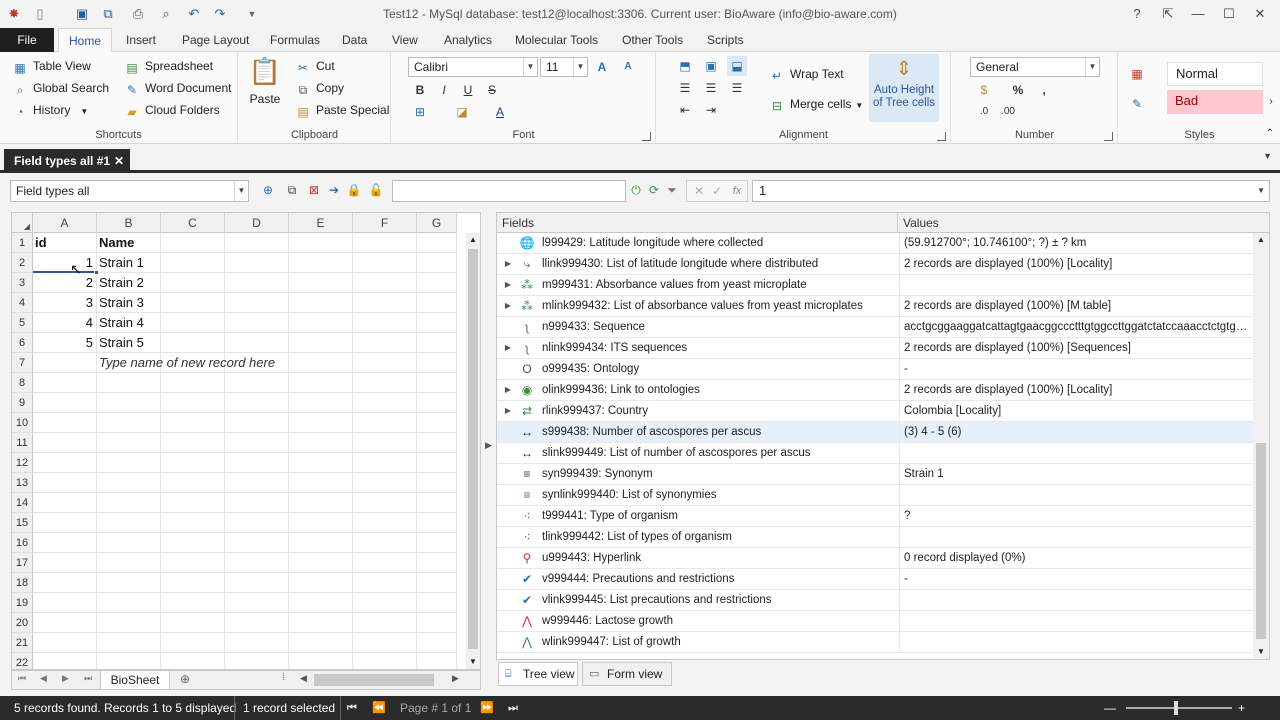  I want to click on tab-form-view: ▭ Form view, so click(627, 674).